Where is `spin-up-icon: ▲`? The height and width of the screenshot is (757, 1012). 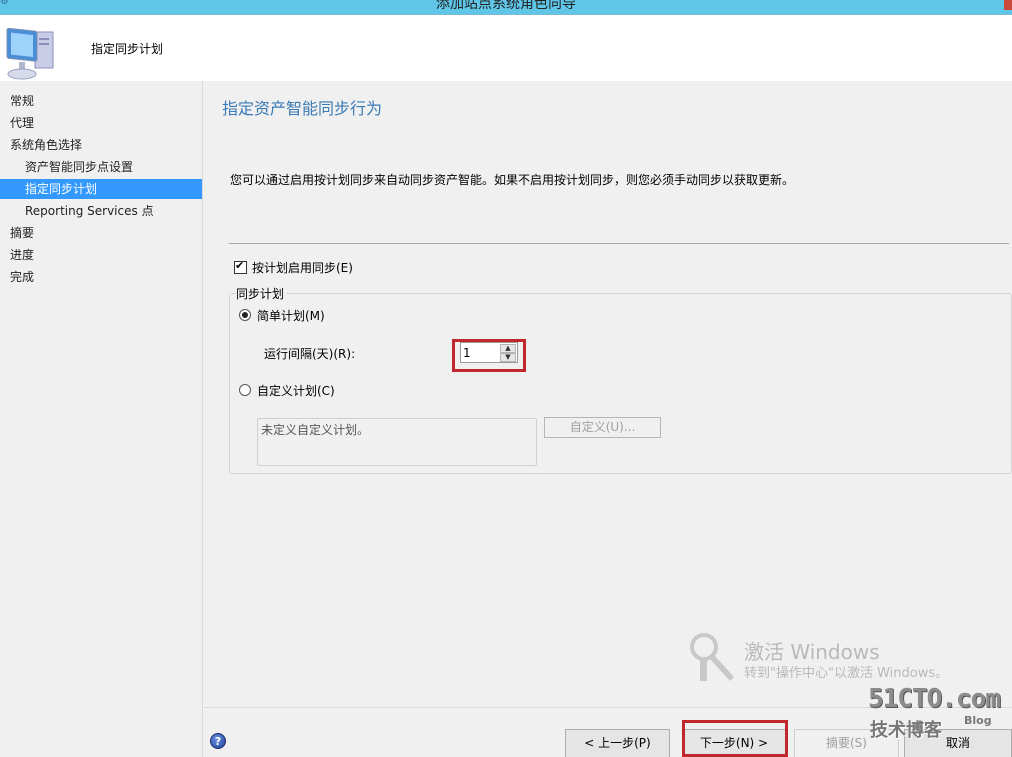 spin-up-icon: ▲ is located at coordinates (508, 348).